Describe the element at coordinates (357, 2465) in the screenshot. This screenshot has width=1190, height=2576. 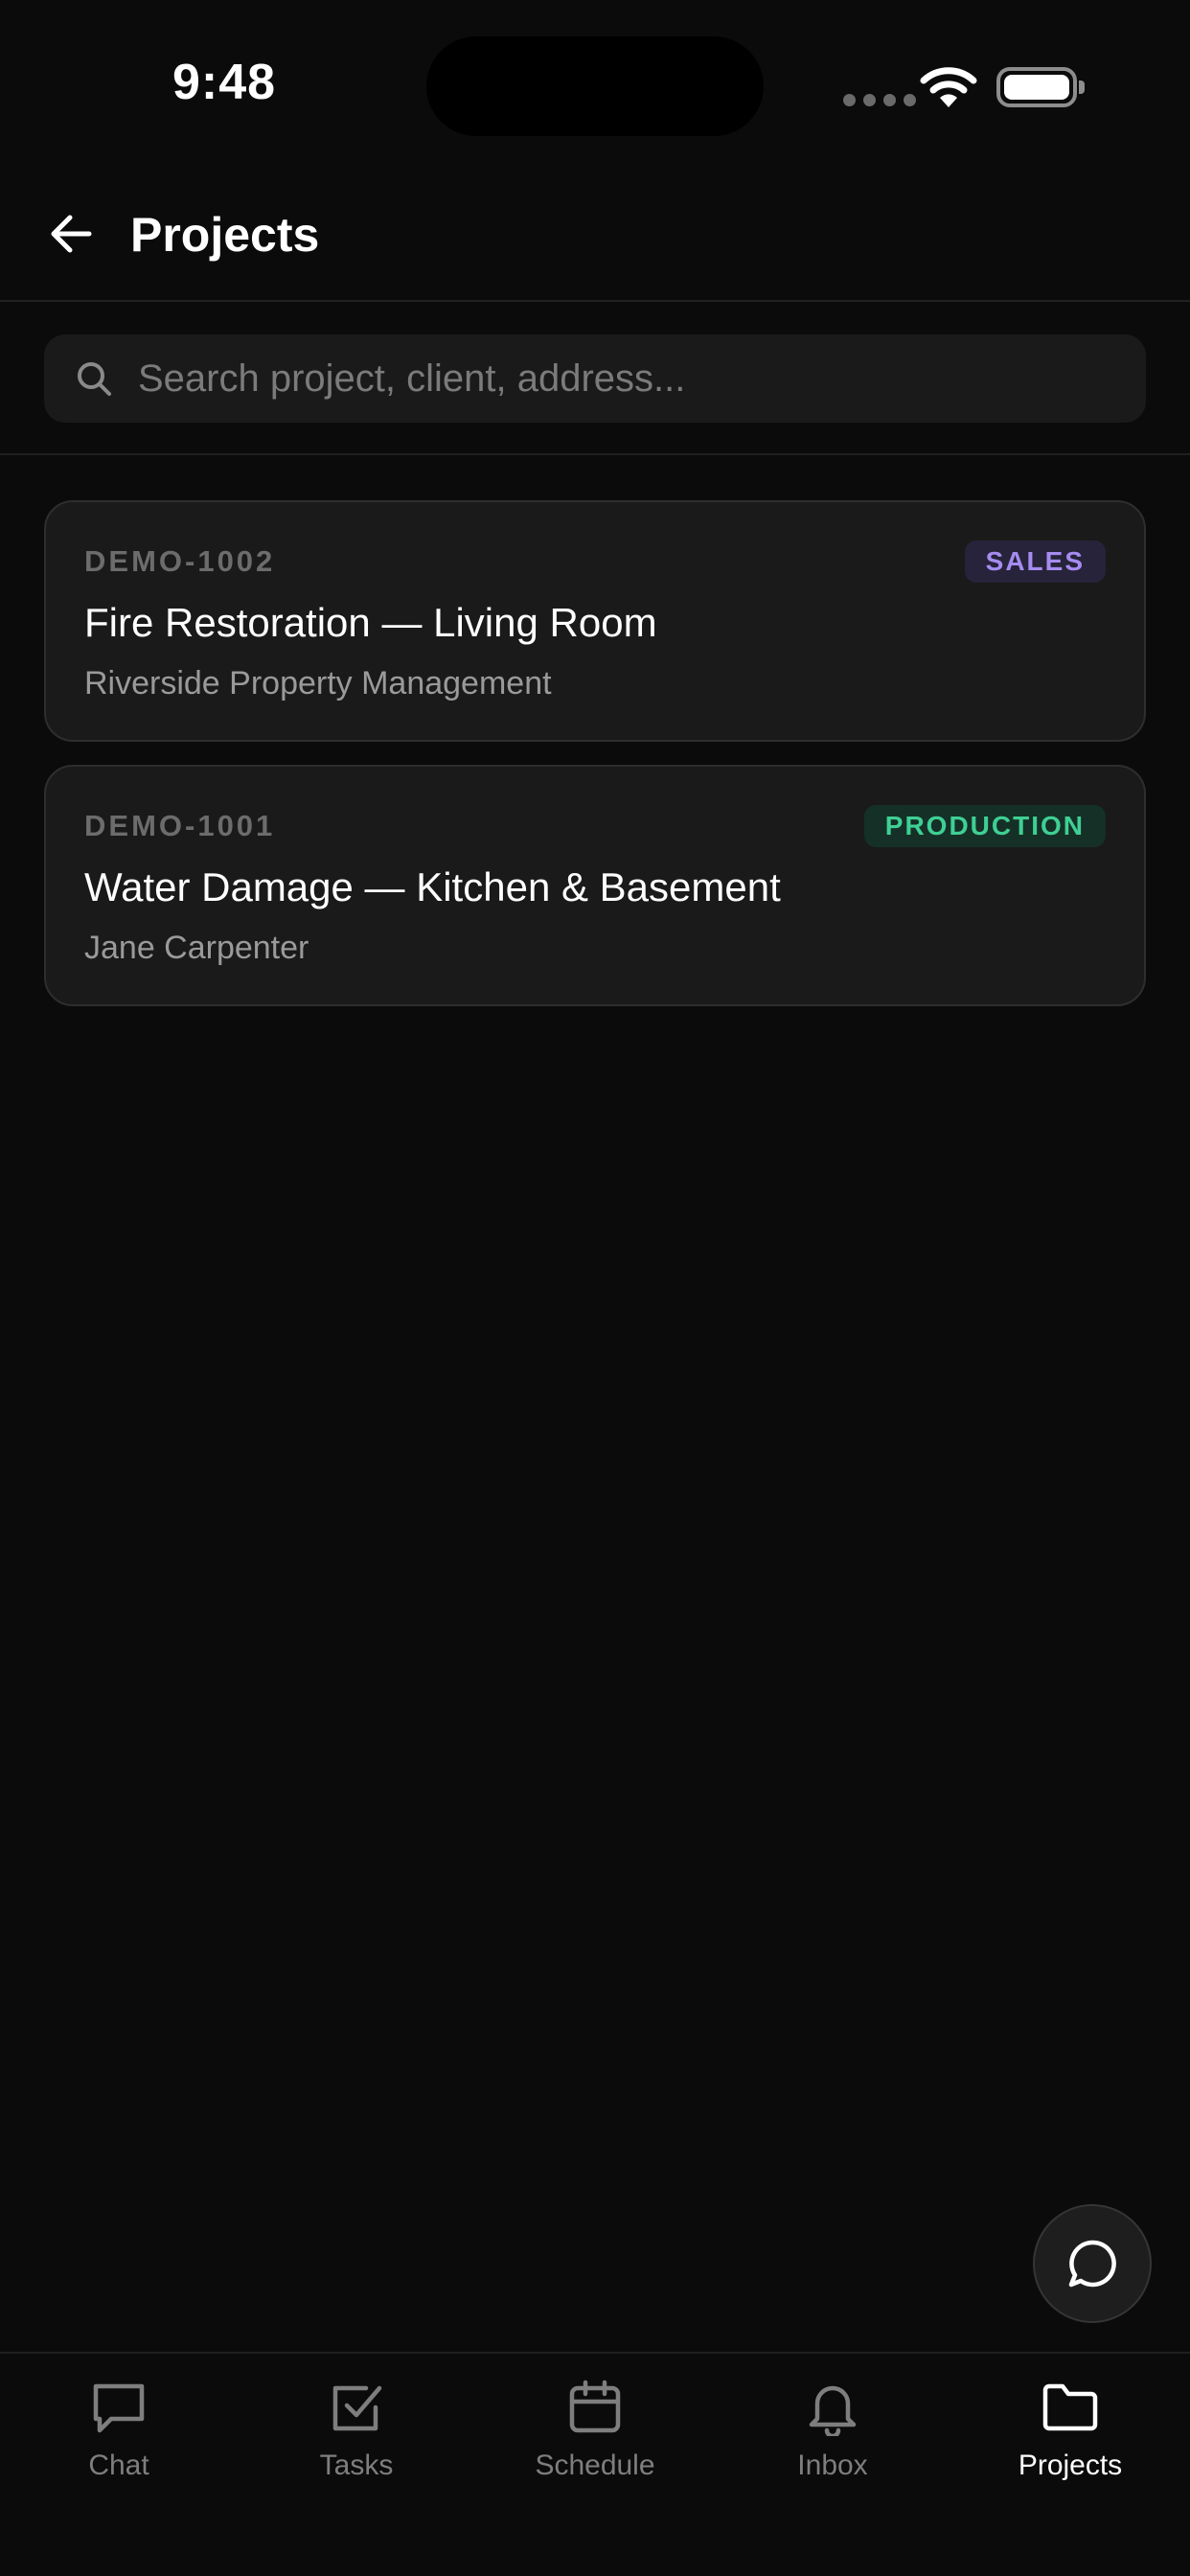
I see `tab-label: Tasks` at that location.